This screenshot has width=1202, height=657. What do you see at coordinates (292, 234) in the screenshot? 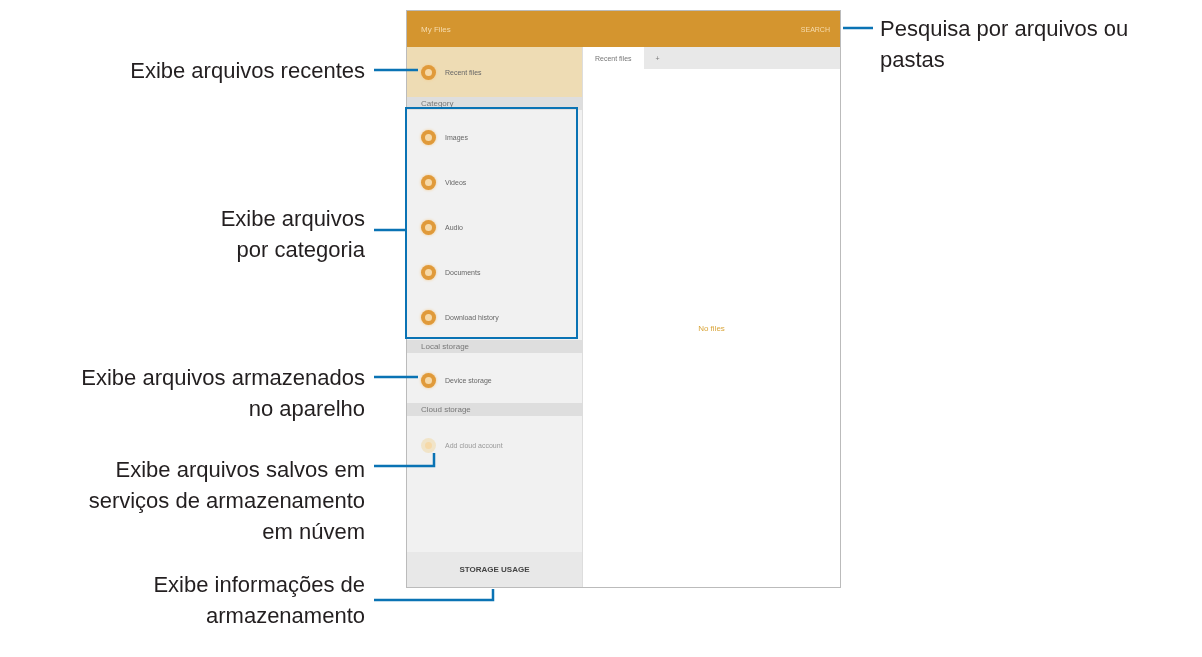
I see `callout-text: Exibe arquivos por categoria` at bounding box center [292, 234].